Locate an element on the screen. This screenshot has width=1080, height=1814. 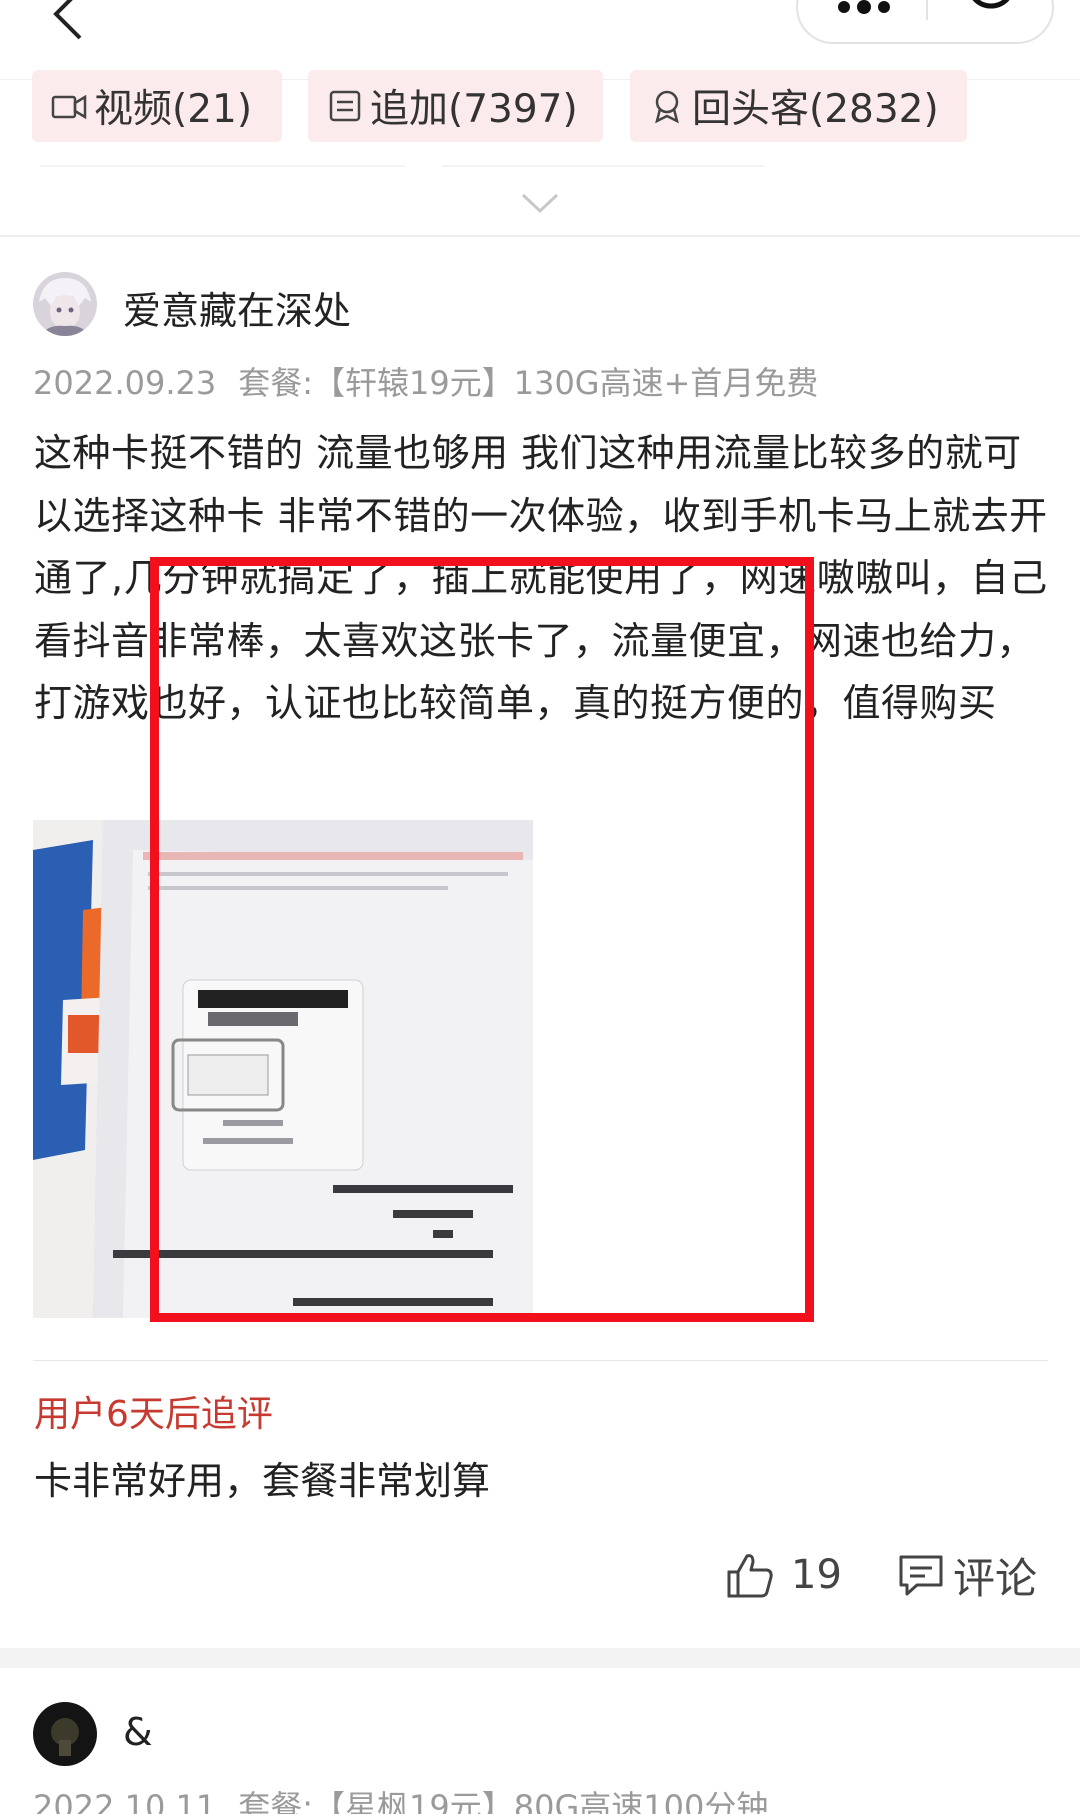
avatar-anime-image is located at coordinates (65, 304).